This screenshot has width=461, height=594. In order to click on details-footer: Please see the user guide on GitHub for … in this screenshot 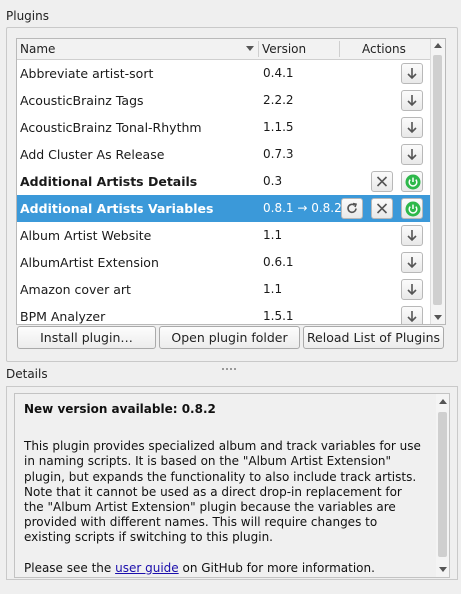, I will do `click(224, 568)`.